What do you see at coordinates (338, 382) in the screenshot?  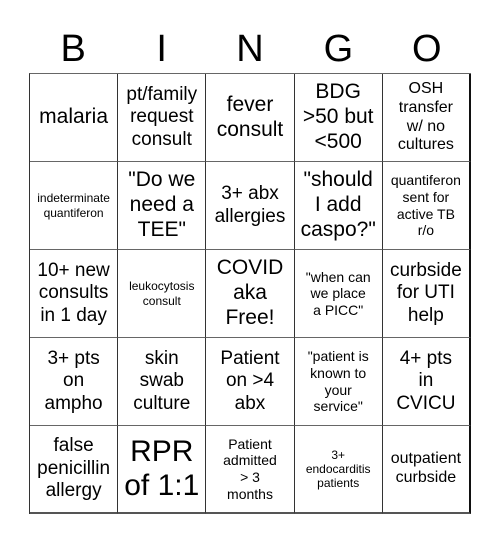 I see `bingo-cell: "patient is known to your service"` at bounding box center [338, 382].